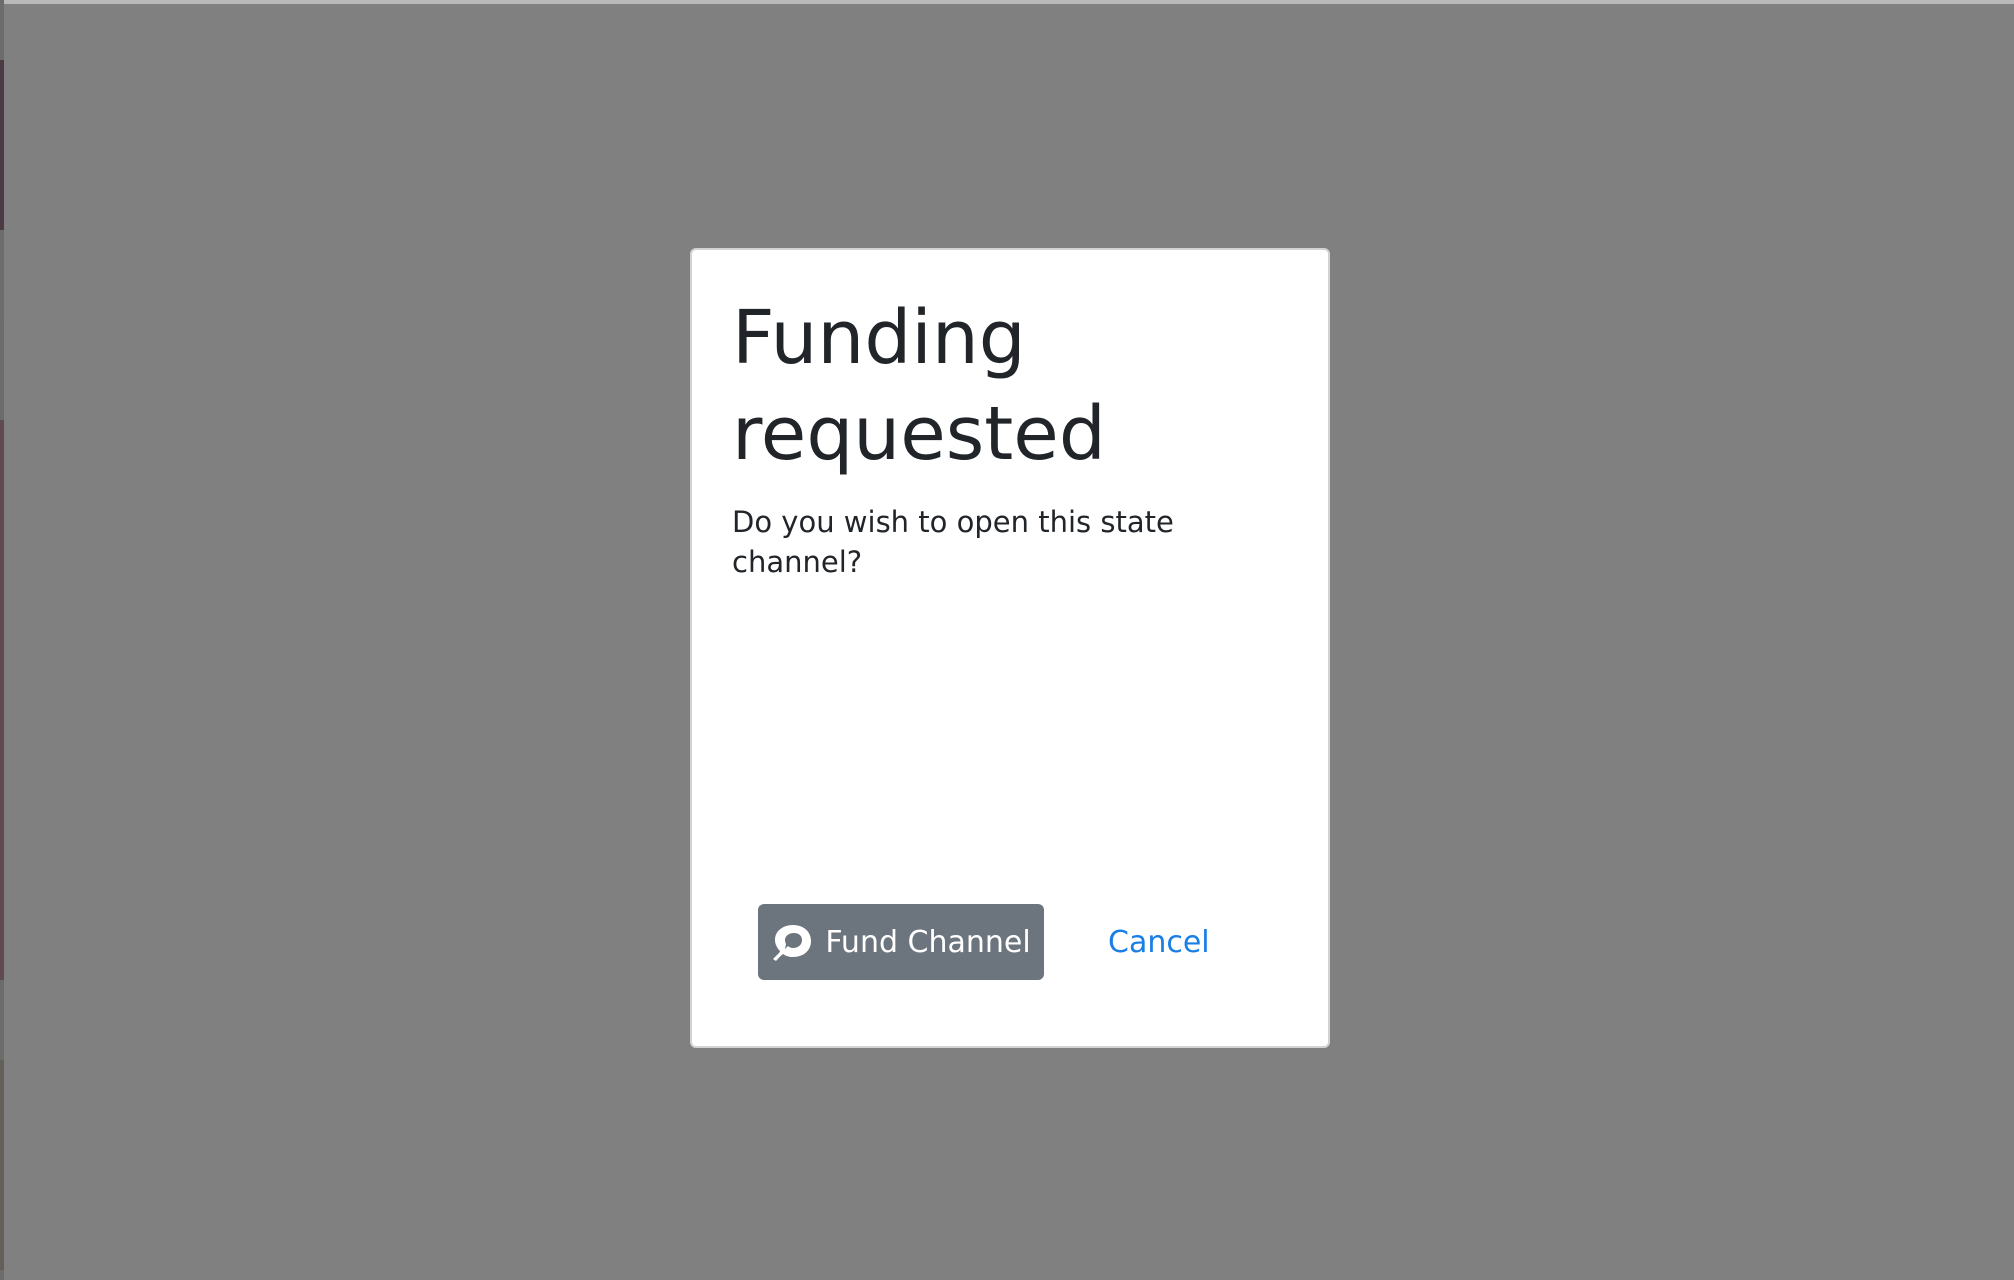 The image size is (2014, 1280). Describe the element at coordinates (792, 942) in the screenshot. I see `rocket-logo-icon` at that location.